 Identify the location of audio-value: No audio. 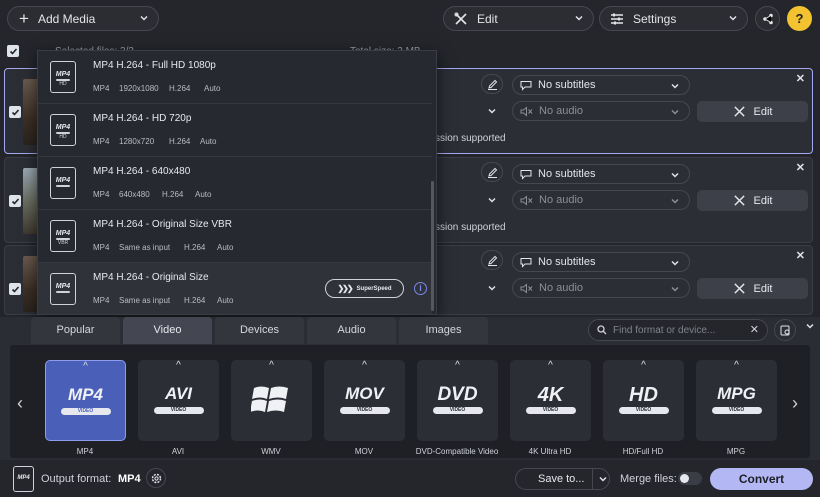
(561, 200).